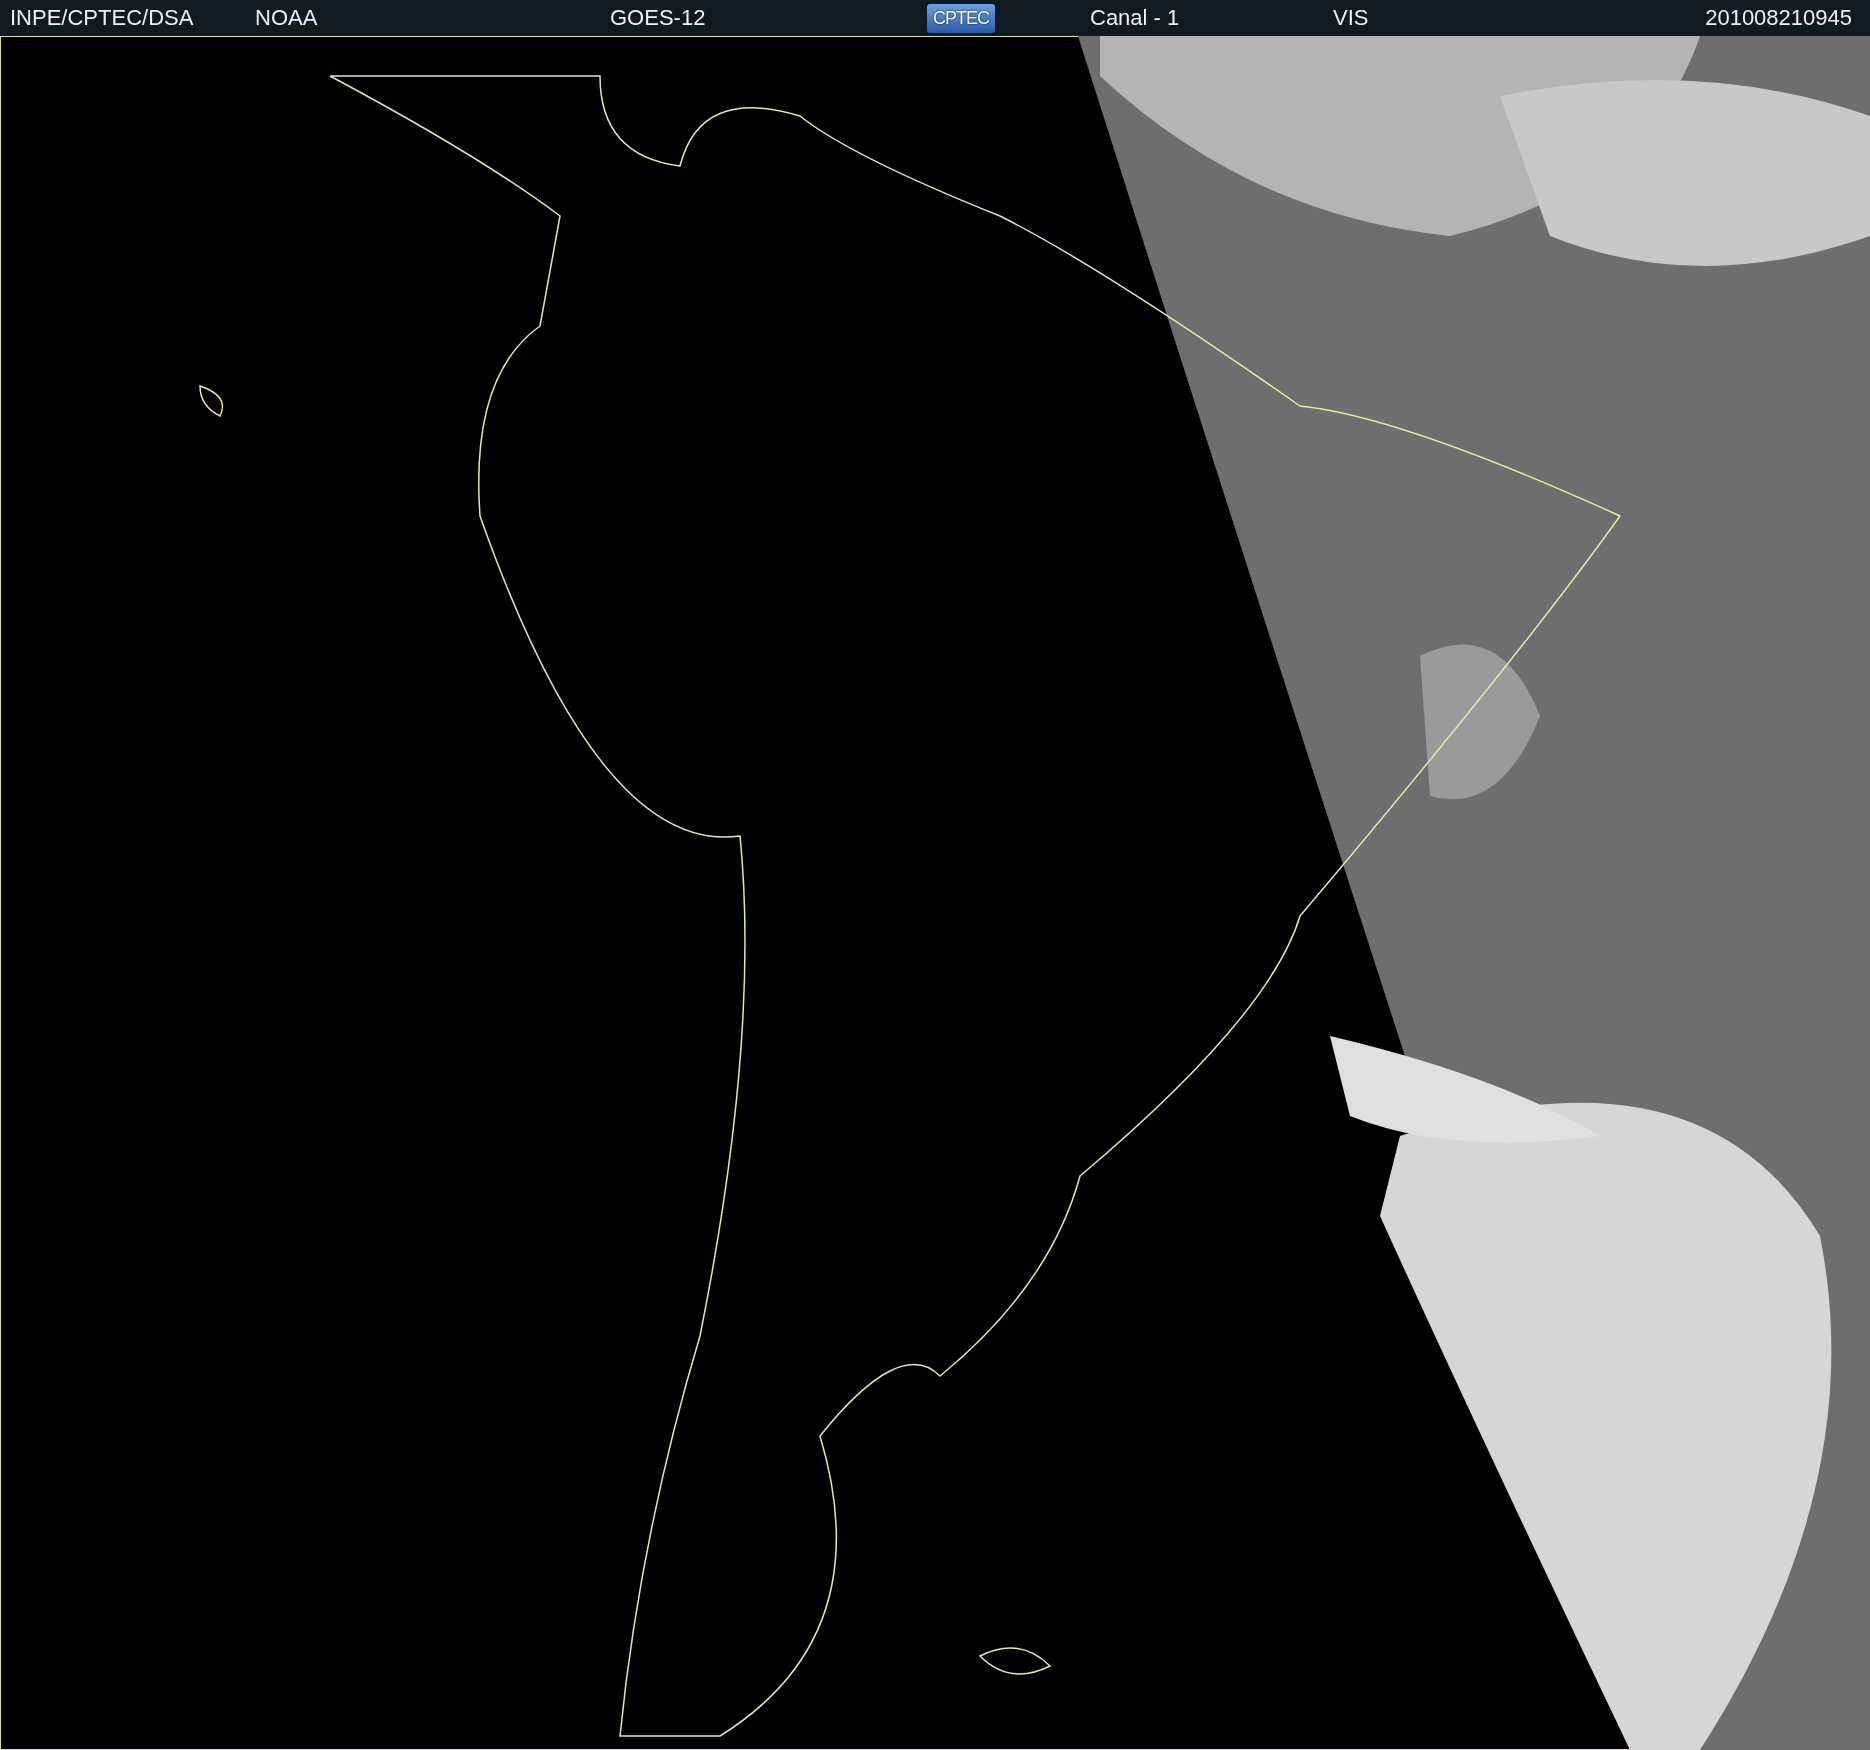  What do you see at coordinates (286, 18) in the screenshot?
I see `header-label: NOAA` at bounding box center [286, 18].